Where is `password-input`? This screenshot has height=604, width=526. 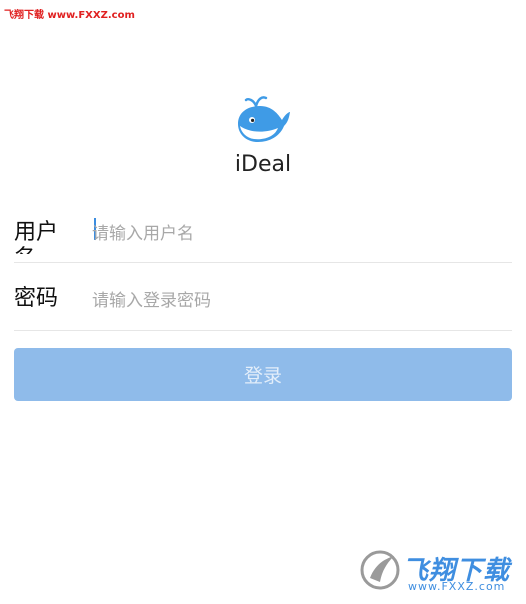
password-input is located at coordinates (292, 301).